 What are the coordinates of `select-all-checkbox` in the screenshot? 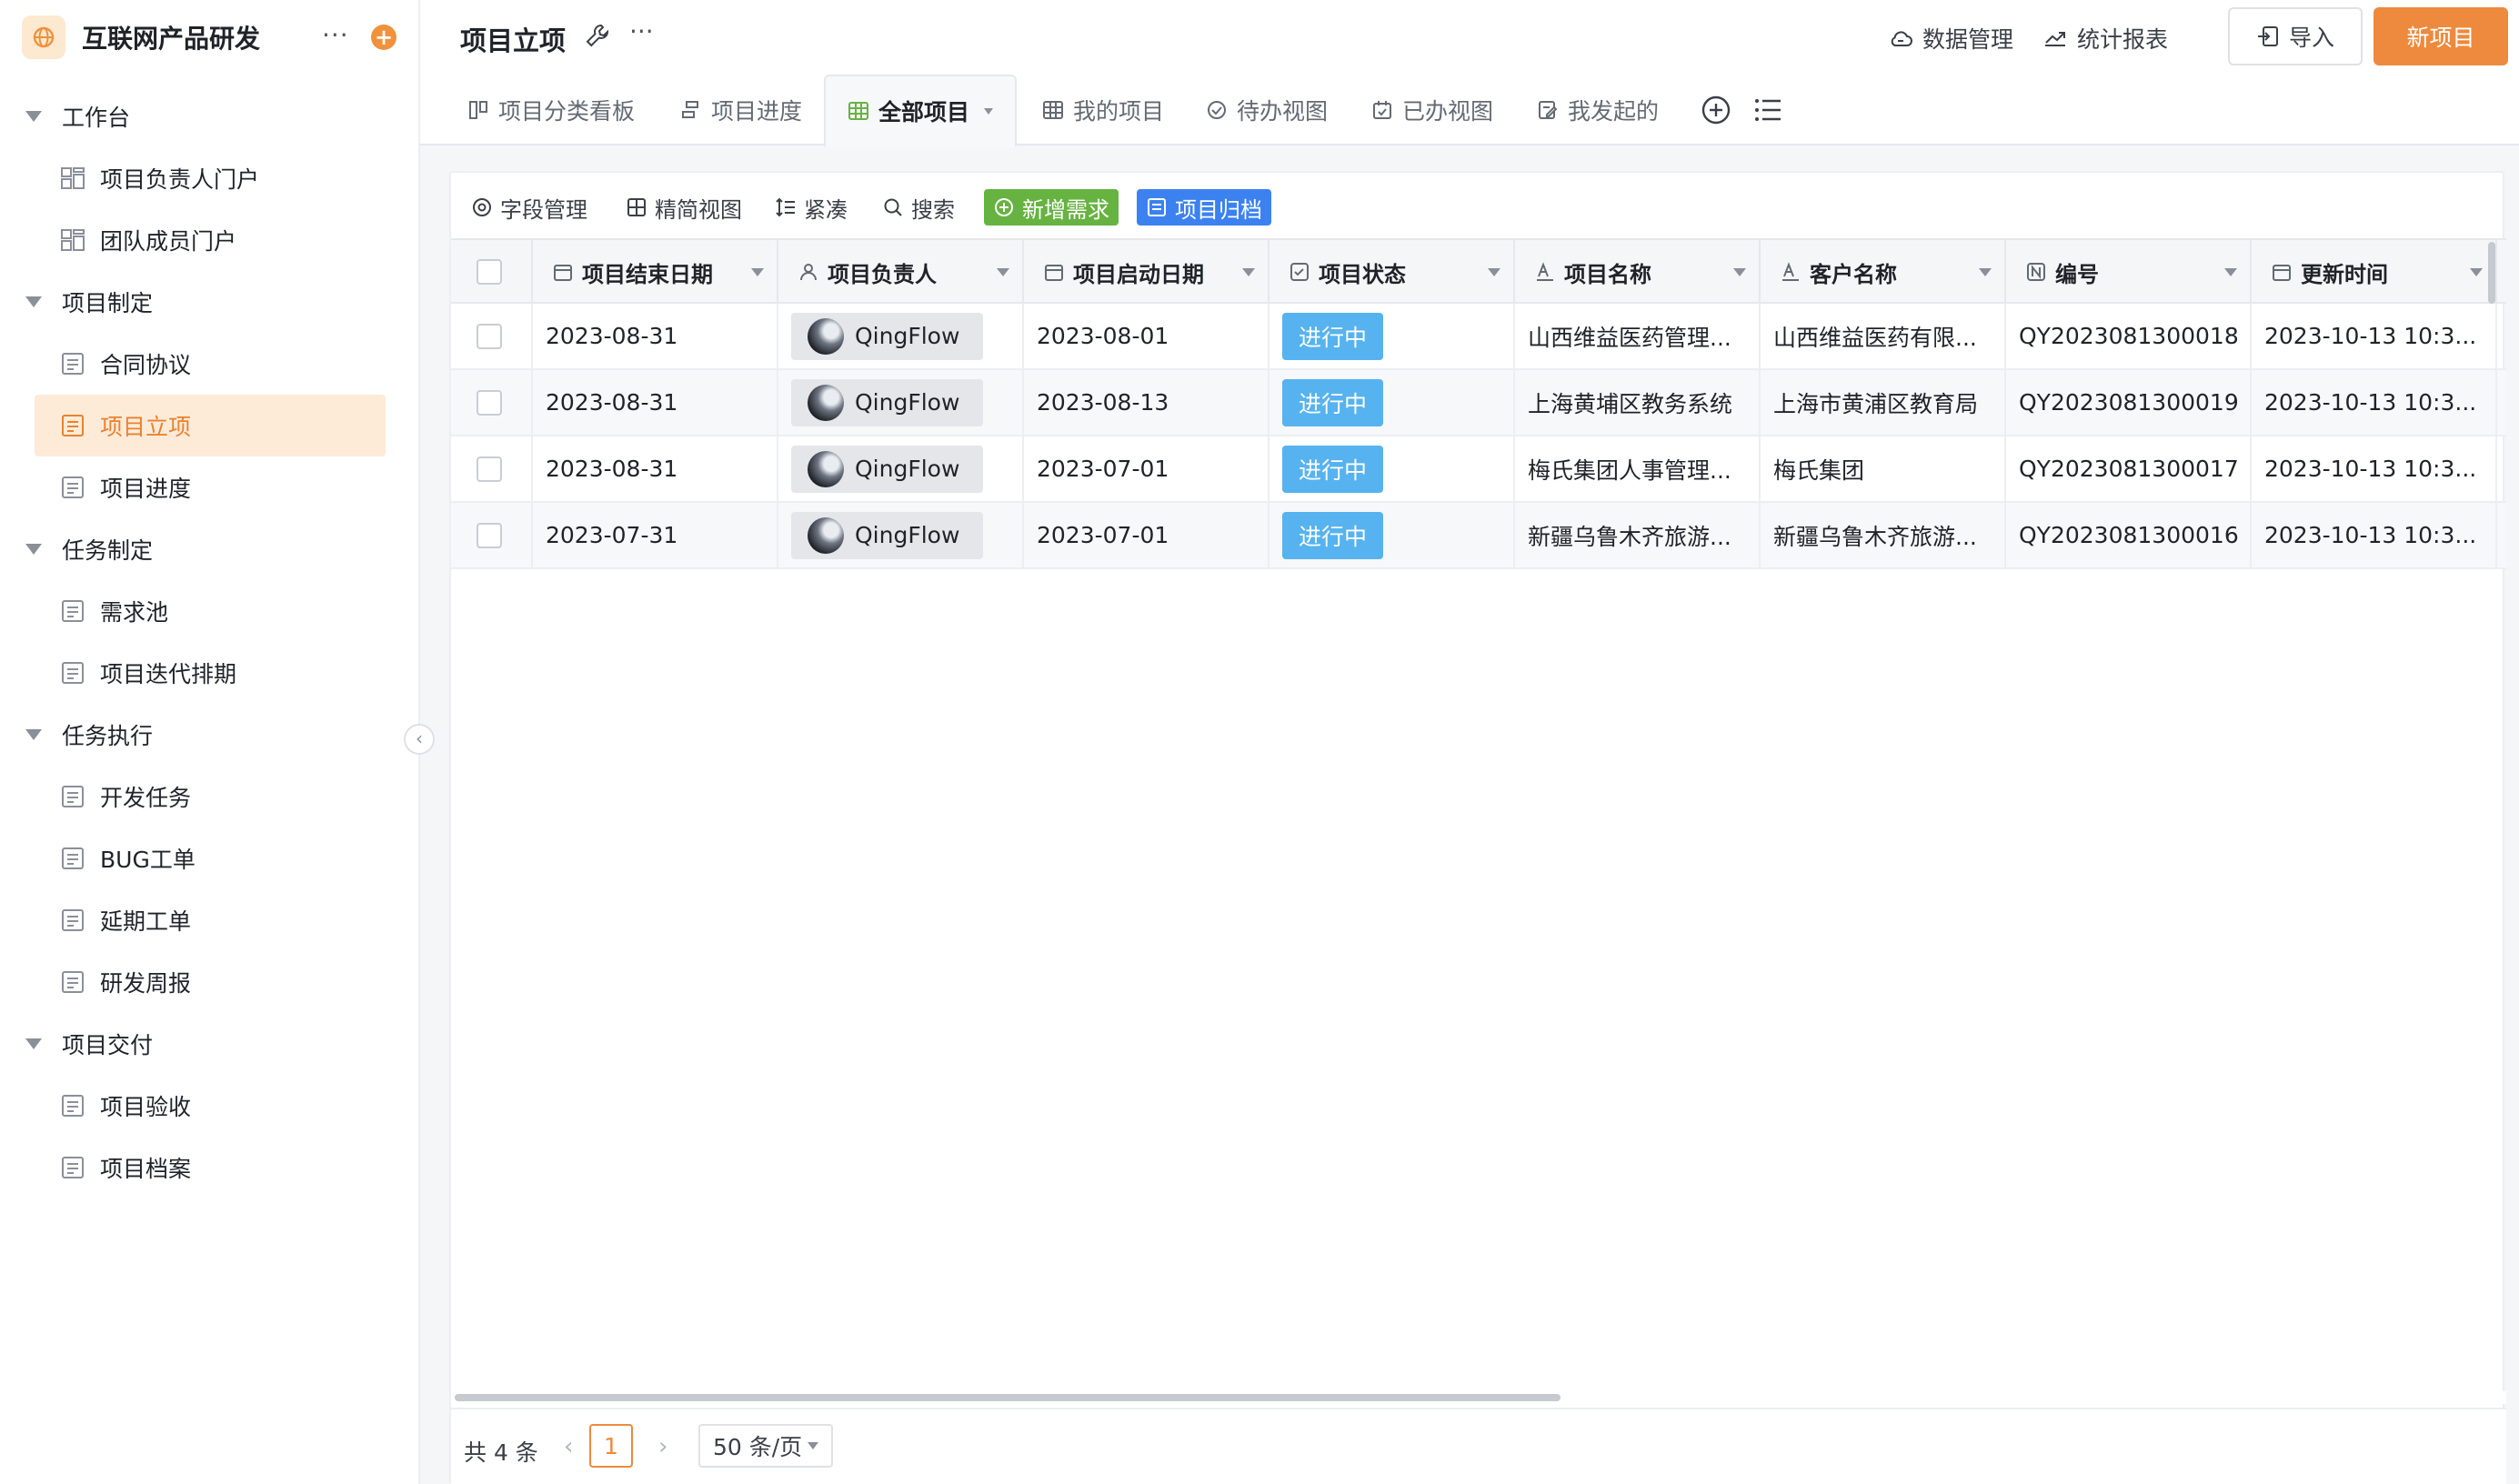 It's located at (489, 272).